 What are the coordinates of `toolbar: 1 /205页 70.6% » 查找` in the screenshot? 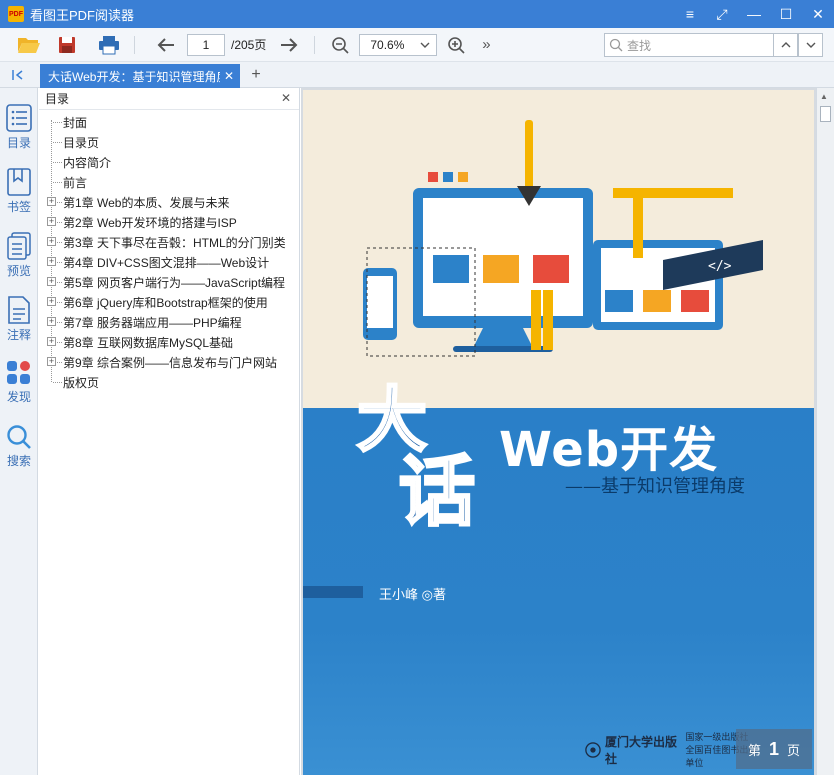 It's located at (417, 45).